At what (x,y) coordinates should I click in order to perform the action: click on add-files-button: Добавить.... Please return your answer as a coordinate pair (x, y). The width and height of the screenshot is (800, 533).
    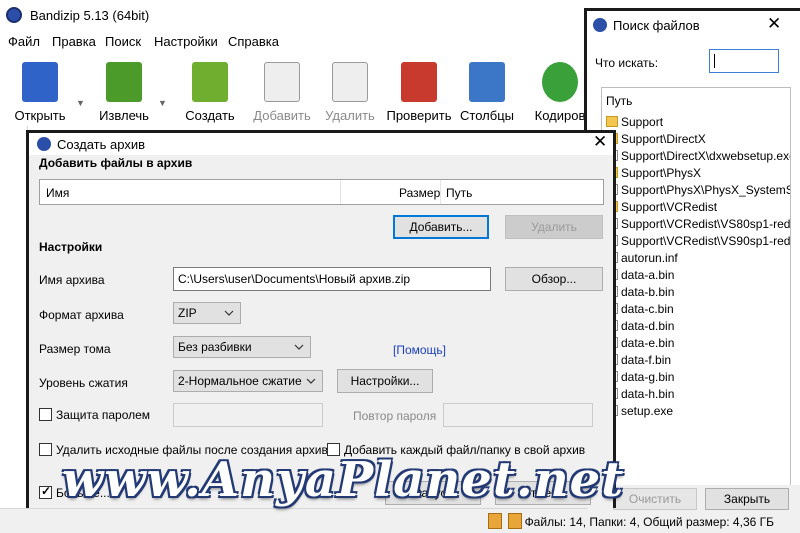
    Looking at the image, I should click on (441, 227).